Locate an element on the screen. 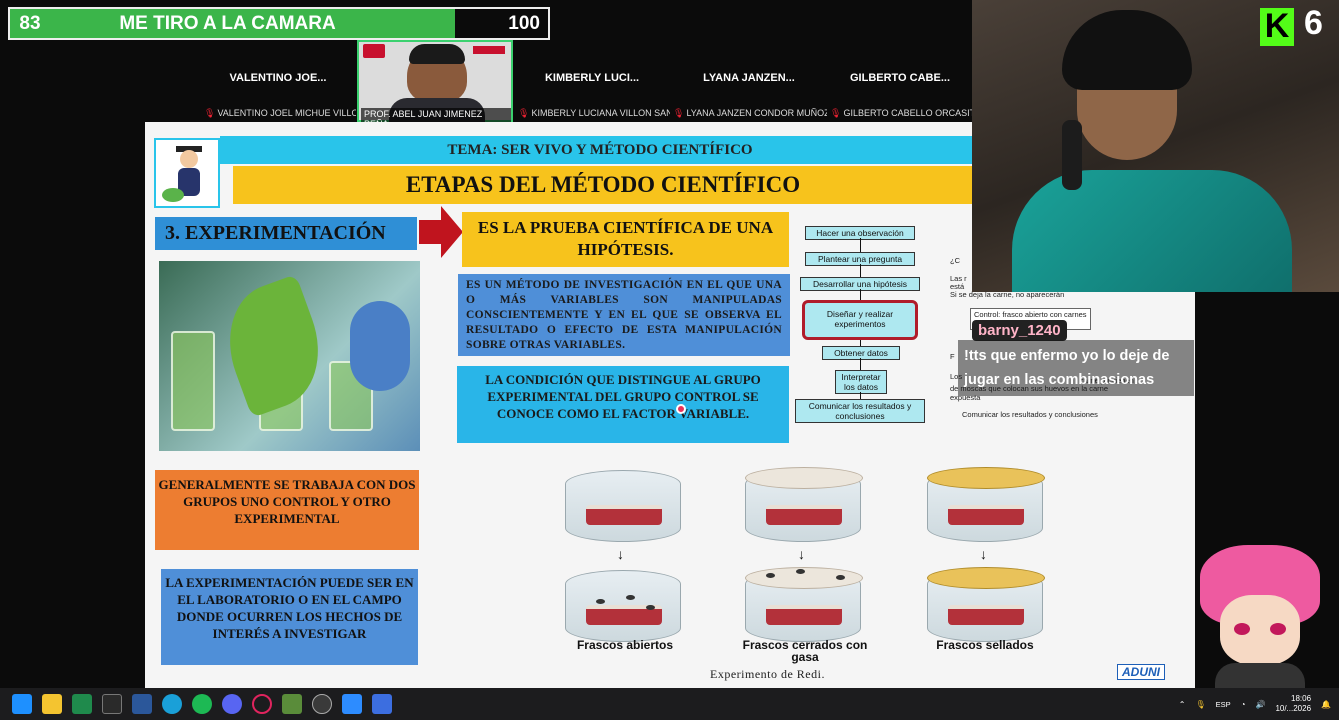 The width and height of the screenshot is (1339, 720). teacher-hair is located at coordinates (437, 54).